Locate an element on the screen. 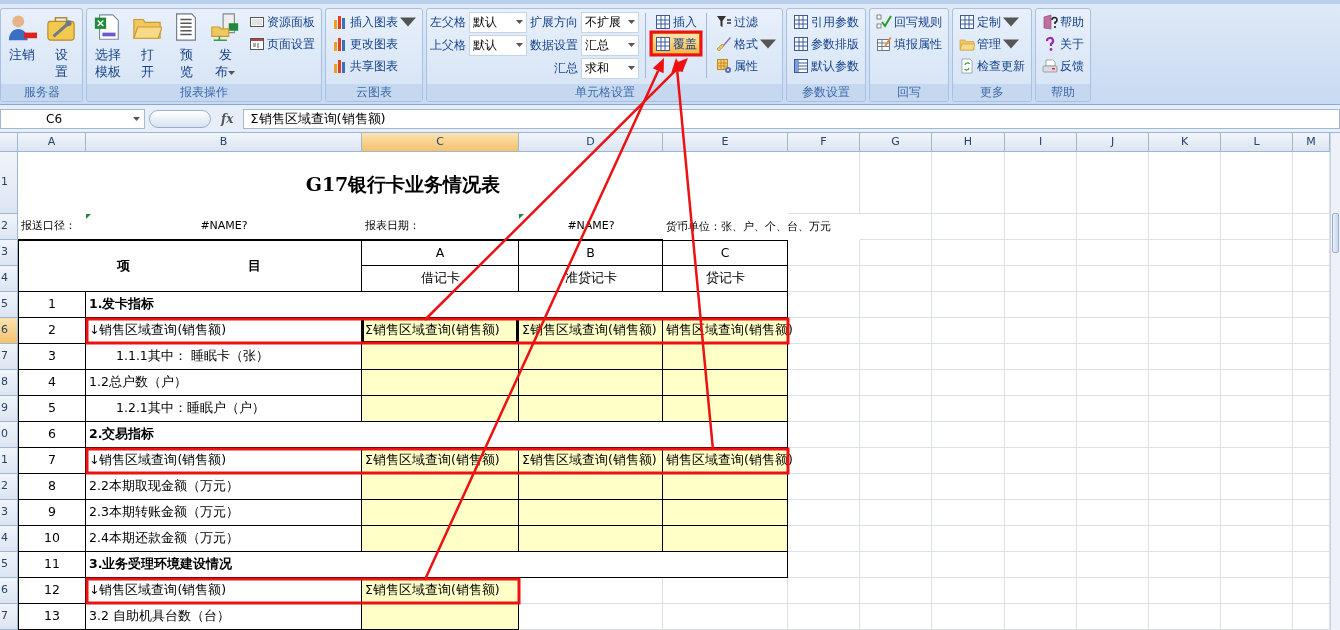 The width and height of the screenshot is (1340, 630). select-all-button is located at coordinates (9, 142).